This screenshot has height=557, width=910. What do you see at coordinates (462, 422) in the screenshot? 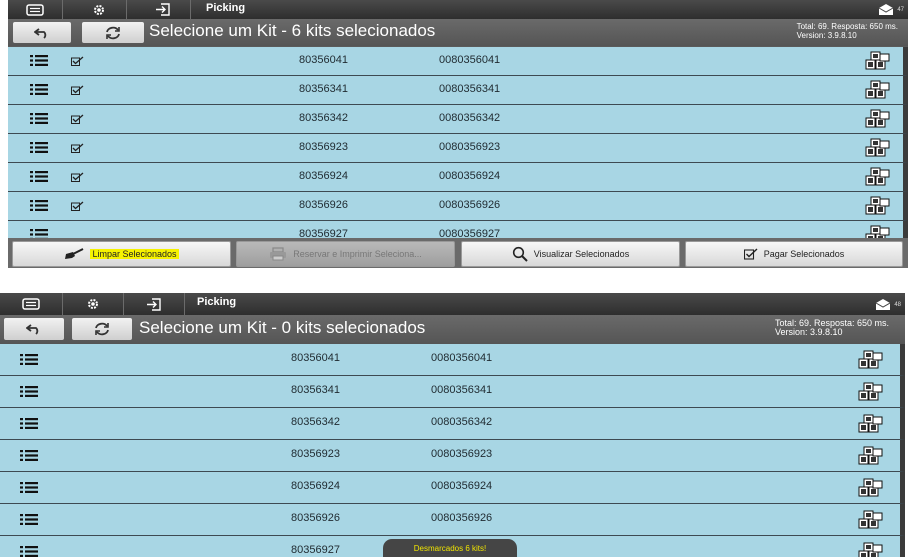
I see `kit-barcode: 0080356342` at bounding box center [462, 422].